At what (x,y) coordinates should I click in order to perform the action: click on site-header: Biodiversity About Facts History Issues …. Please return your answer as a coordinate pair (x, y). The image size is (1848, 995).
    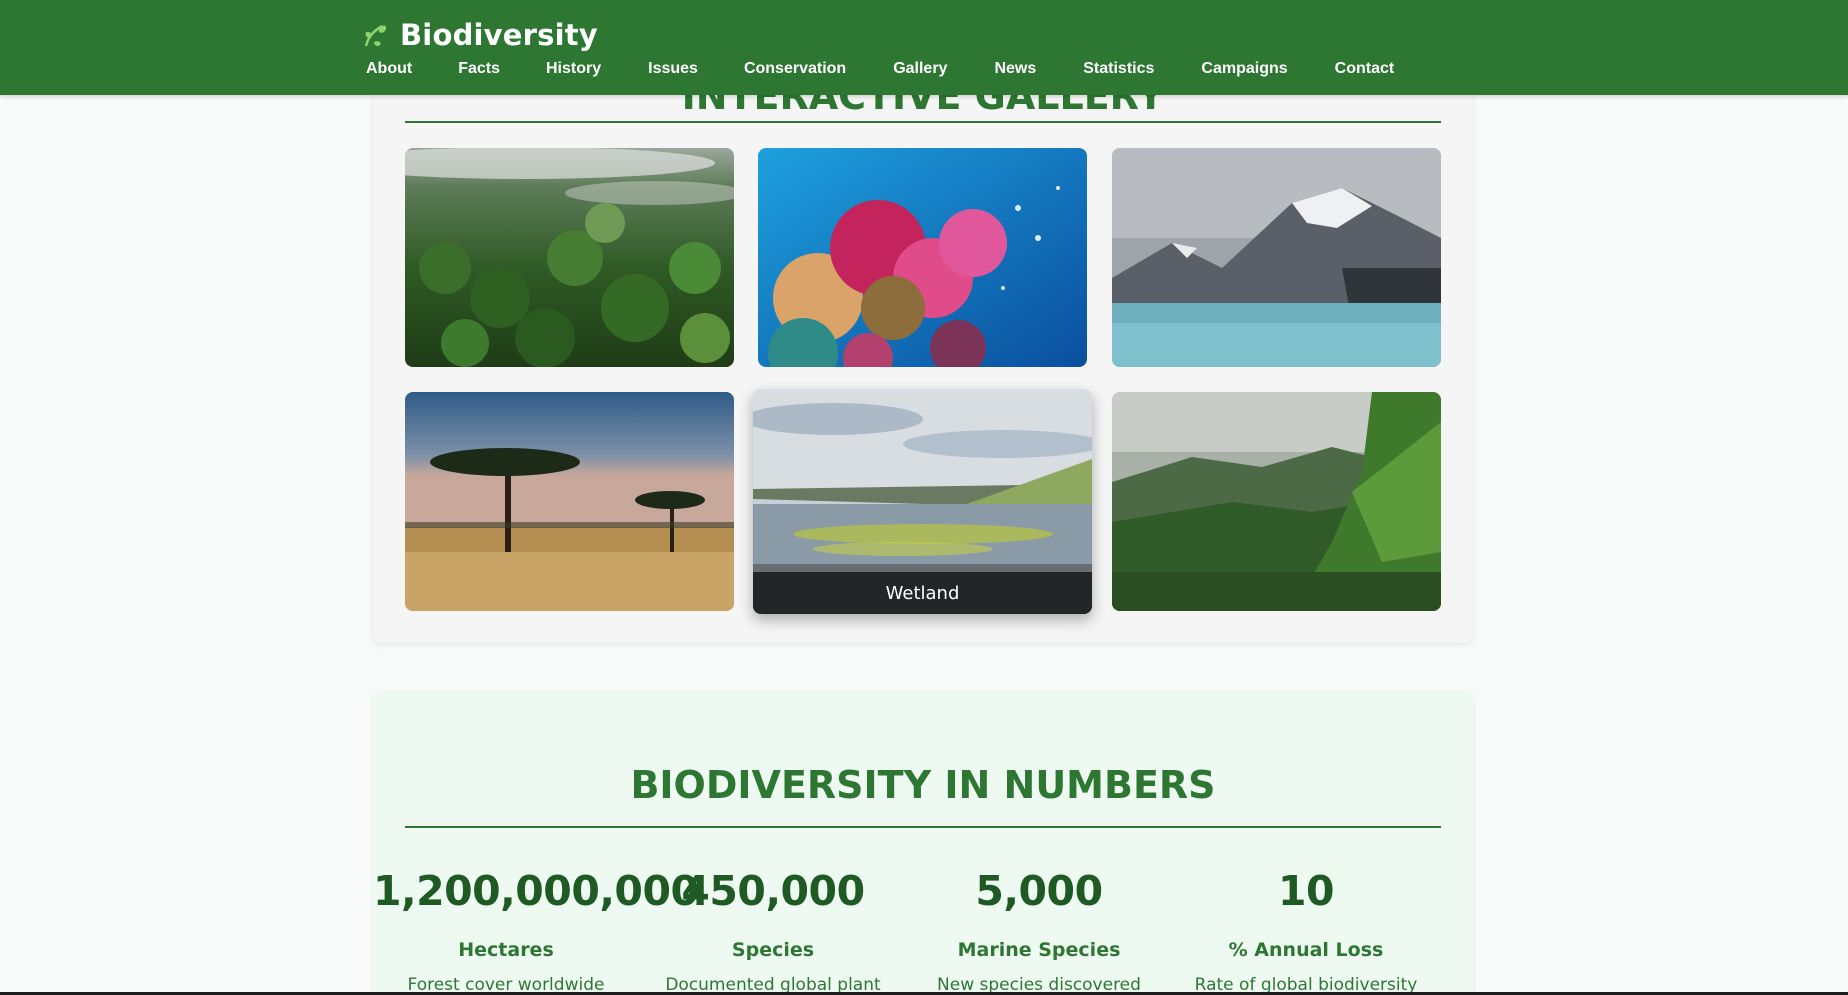
    Looking at the image, I should click on (924, 47).